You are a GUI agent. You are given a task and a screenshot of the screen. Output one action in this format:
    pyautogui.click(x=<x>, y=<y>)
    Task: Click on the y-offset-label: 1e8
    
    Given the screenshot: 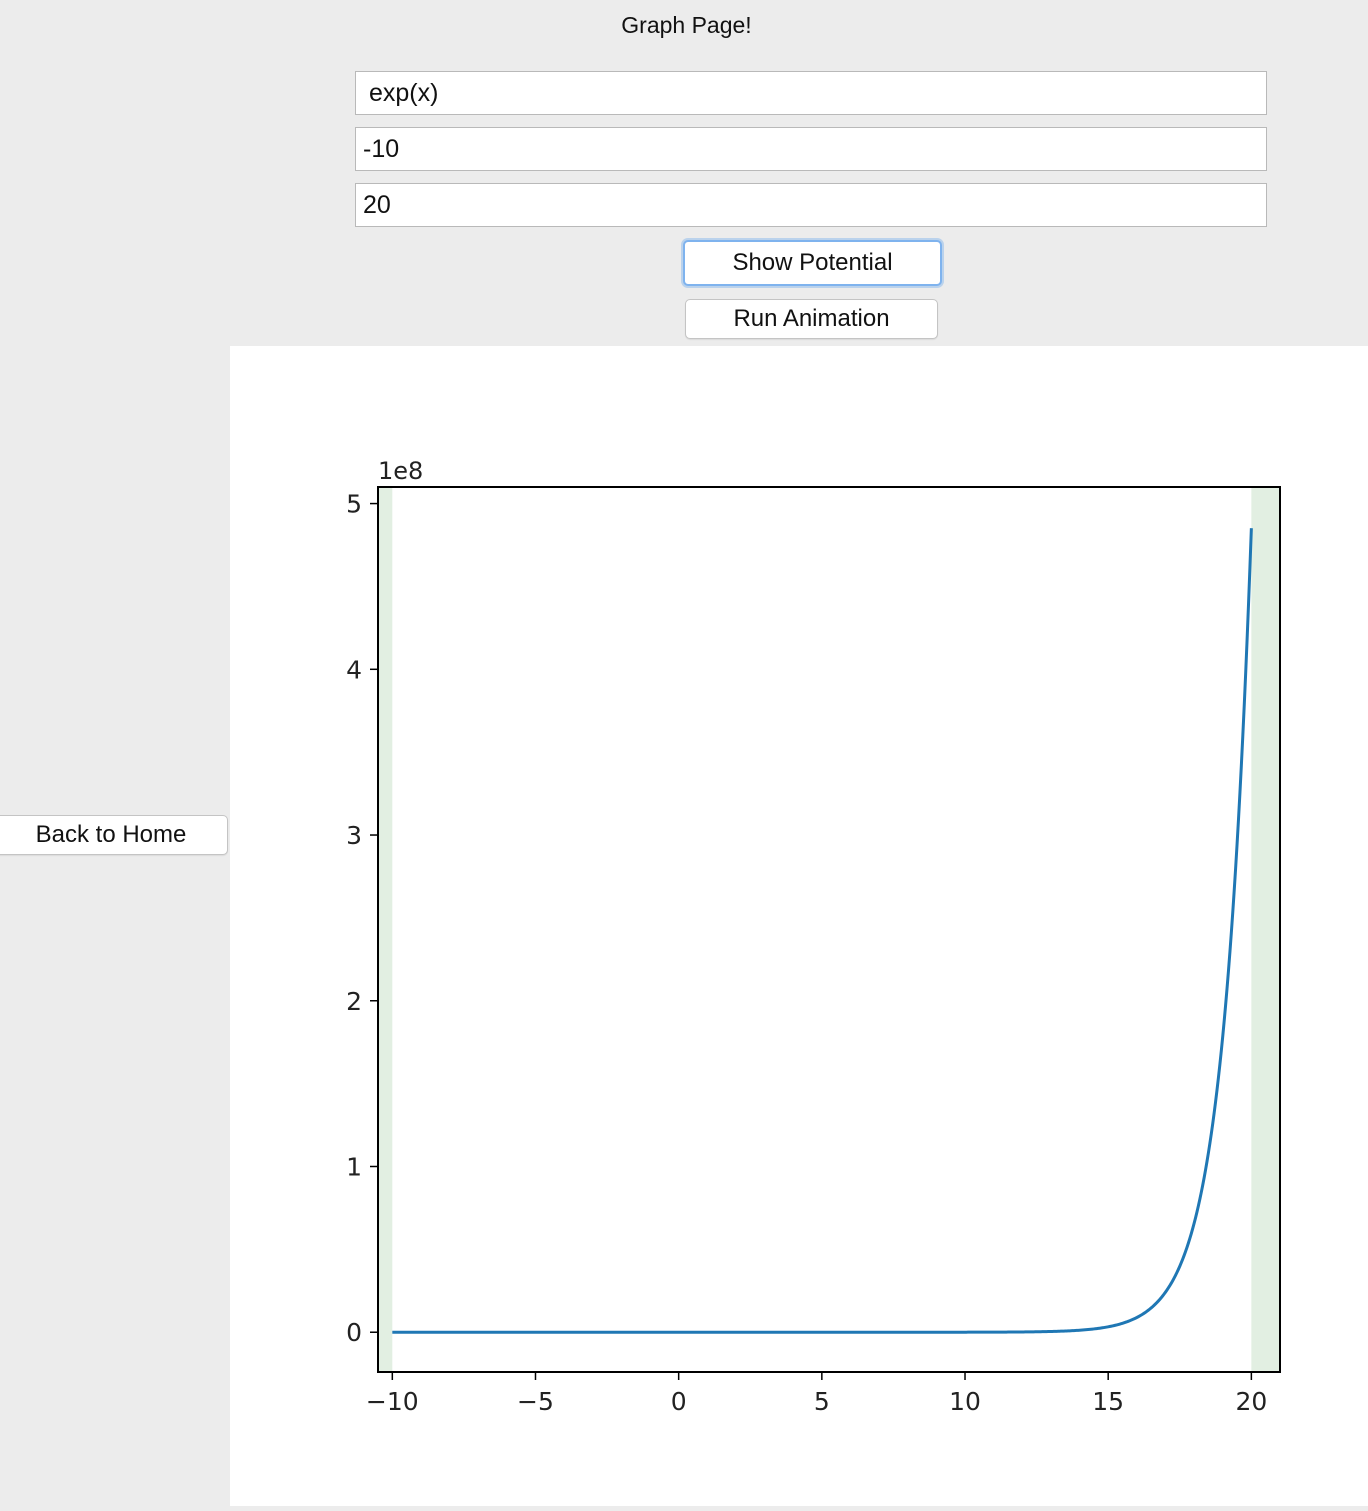 What is the action you would take?
    pyautogui.click(x=400, y=471)
    